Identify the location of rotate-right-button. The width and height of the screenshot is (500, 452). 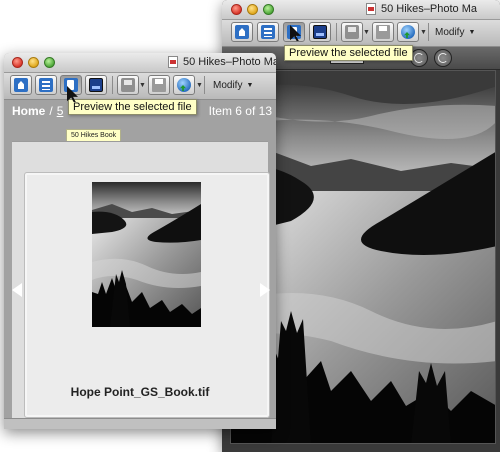
(443, 58).